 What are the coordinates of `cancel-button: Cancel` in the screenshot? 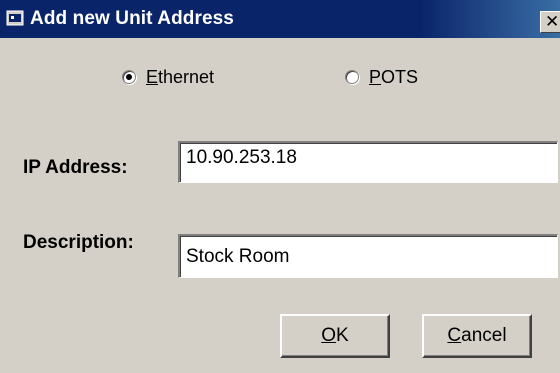 It's located at (477, 336).